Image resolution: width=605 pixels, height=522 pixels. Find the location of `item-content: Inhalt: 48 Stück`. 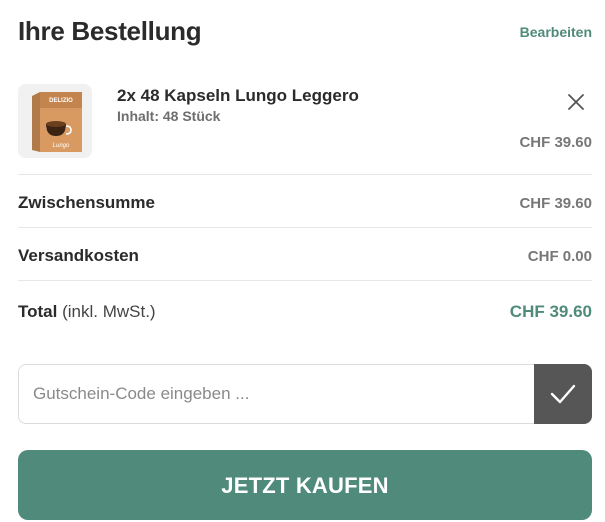

item-content: Inhalt: 48 Stück is located at coordinates (169, 116).